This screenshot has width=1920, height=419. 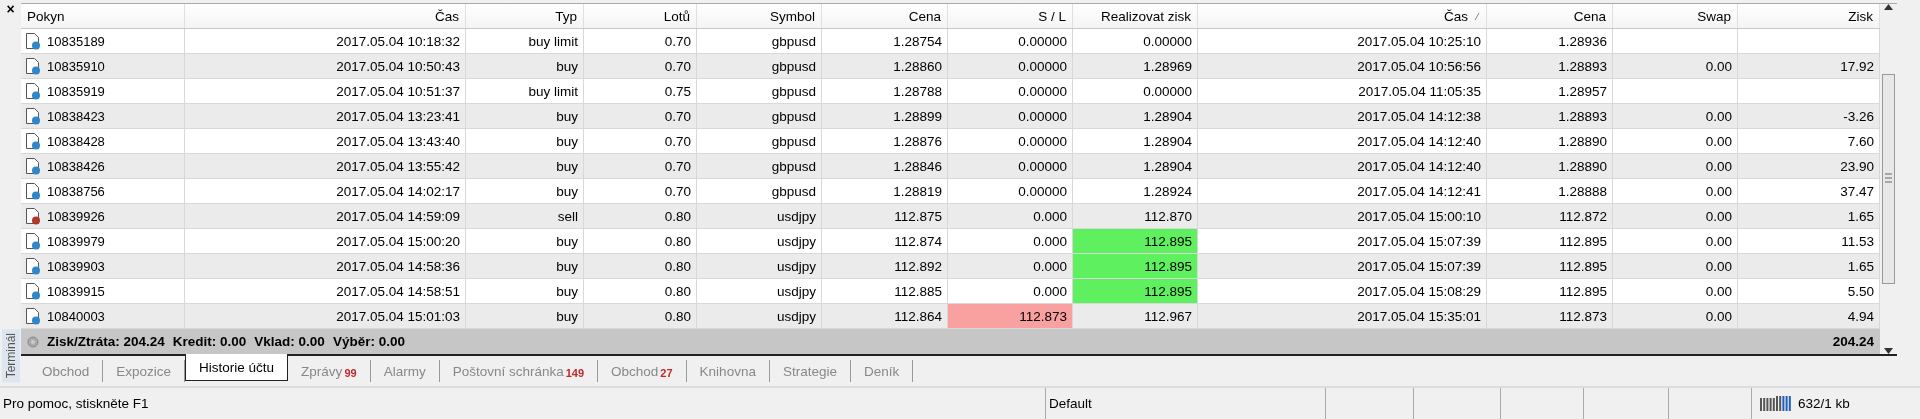 I want to click on table-cell: 10835189, so click(x=76, y=41).